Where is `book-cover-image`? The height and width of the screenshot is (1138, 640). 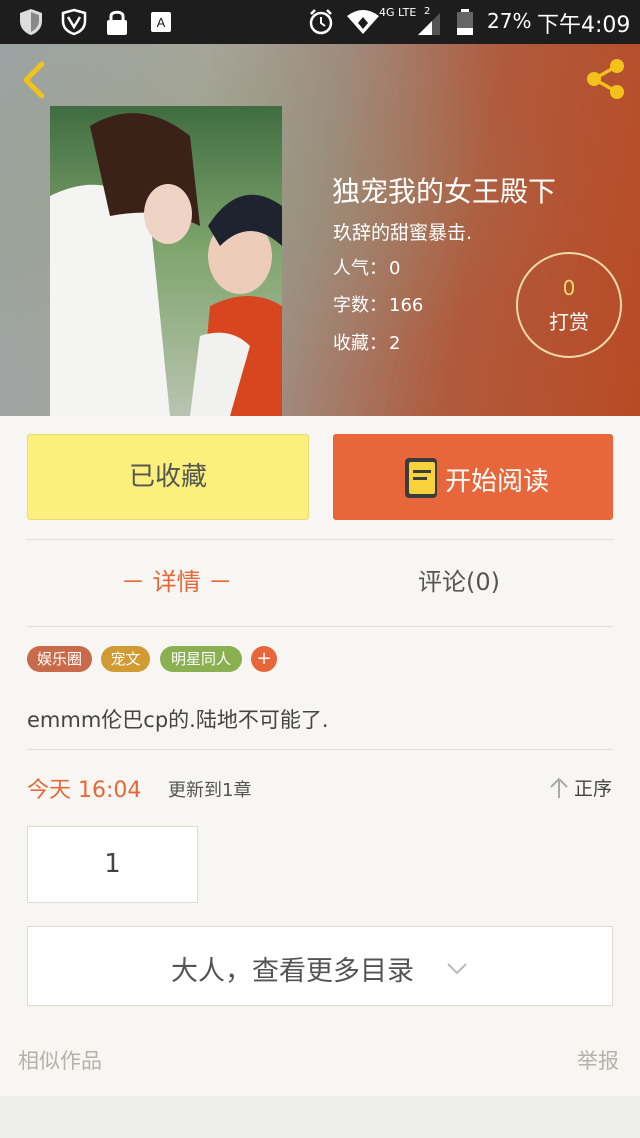
book-cover-image is located at coordinates (166, 261).